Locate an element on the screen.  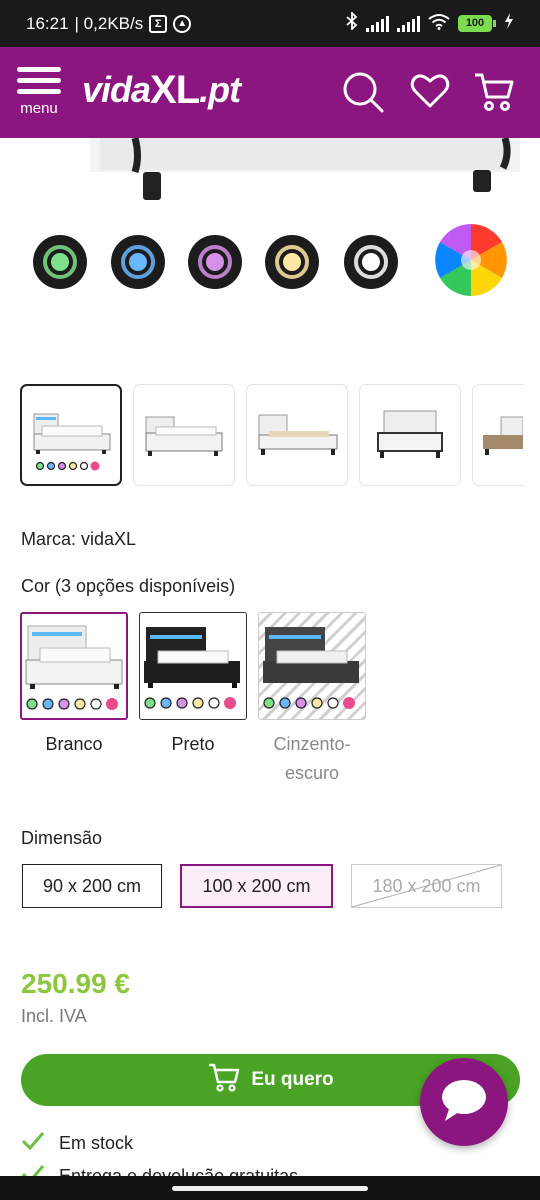
checkmark-icon is located at coordinates (33, 1143).